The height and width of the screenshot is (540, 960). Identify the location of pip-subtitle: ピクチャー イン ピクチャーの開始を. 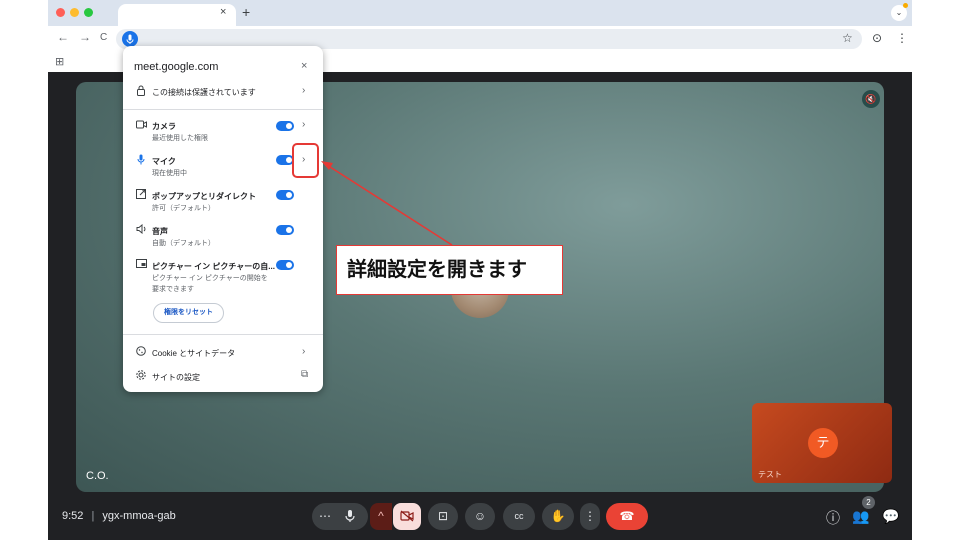
(210, 278).